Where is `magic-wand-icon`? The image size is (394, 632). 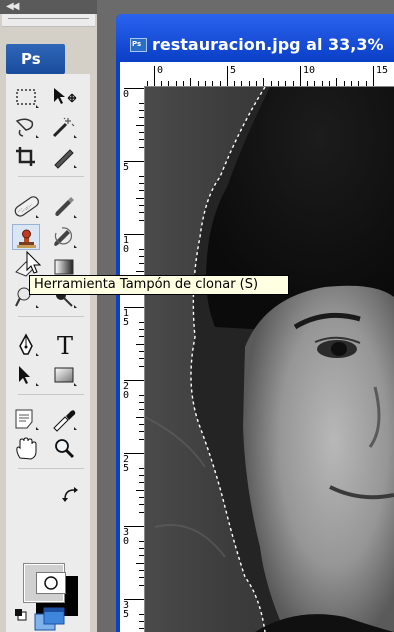
magic-wand-icon is located at coordinates (64, 127).